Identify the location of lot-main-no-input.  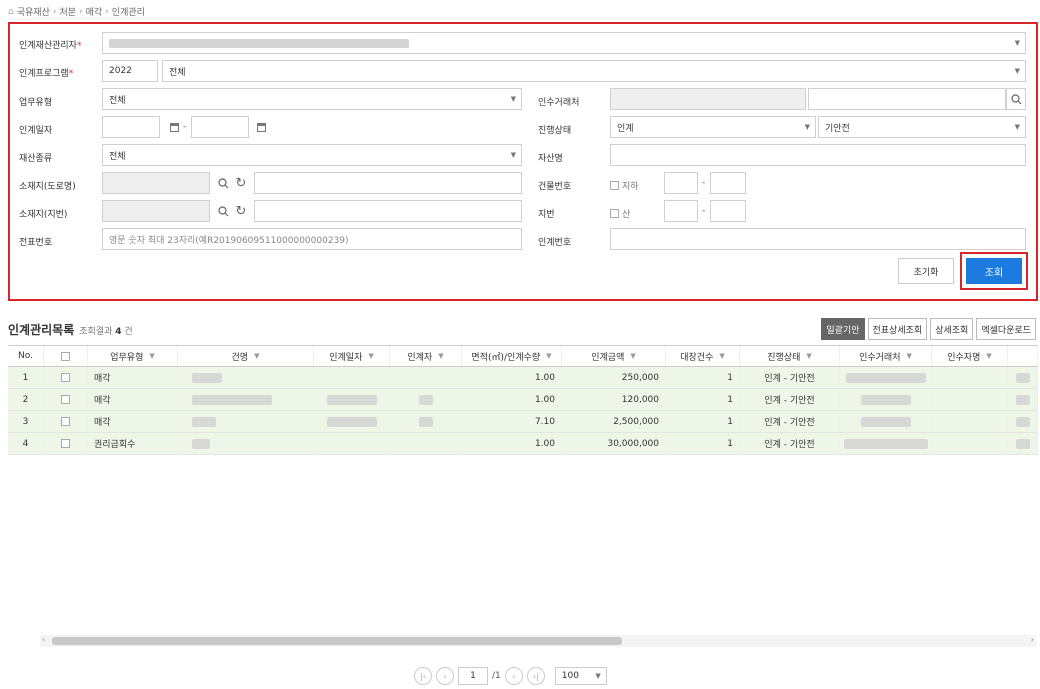
(681, 211).